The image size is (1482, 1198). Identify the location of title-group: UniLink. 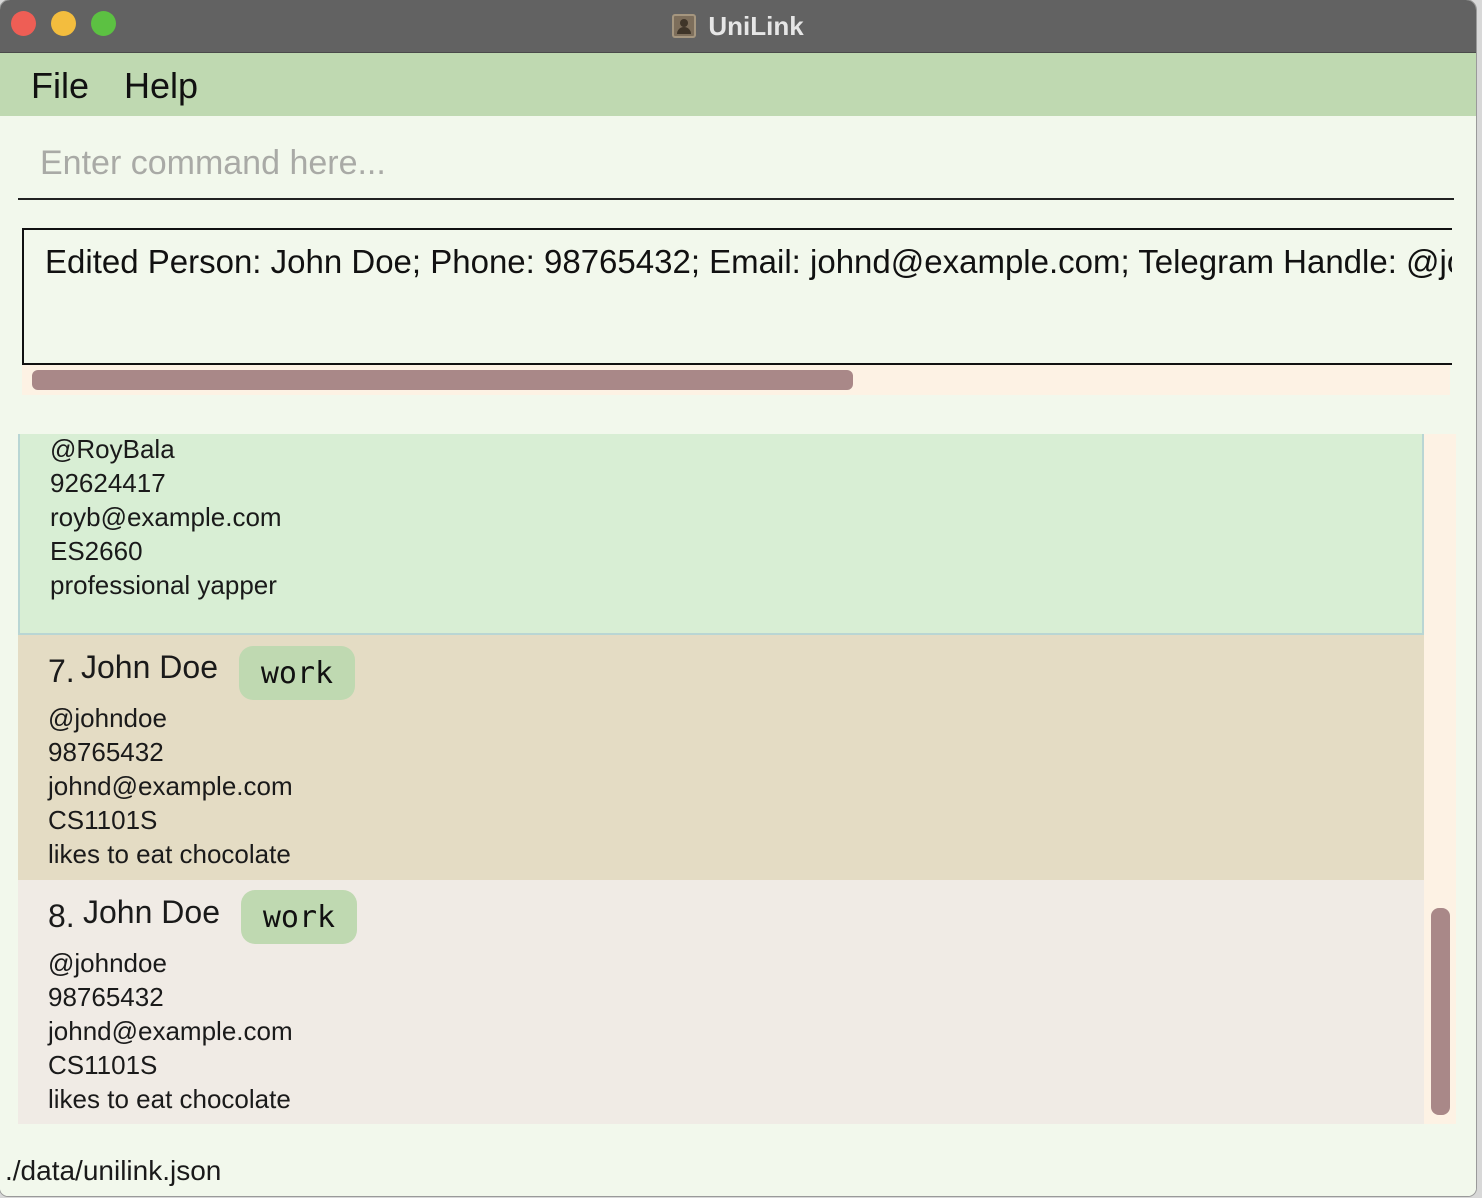
(738, 26).